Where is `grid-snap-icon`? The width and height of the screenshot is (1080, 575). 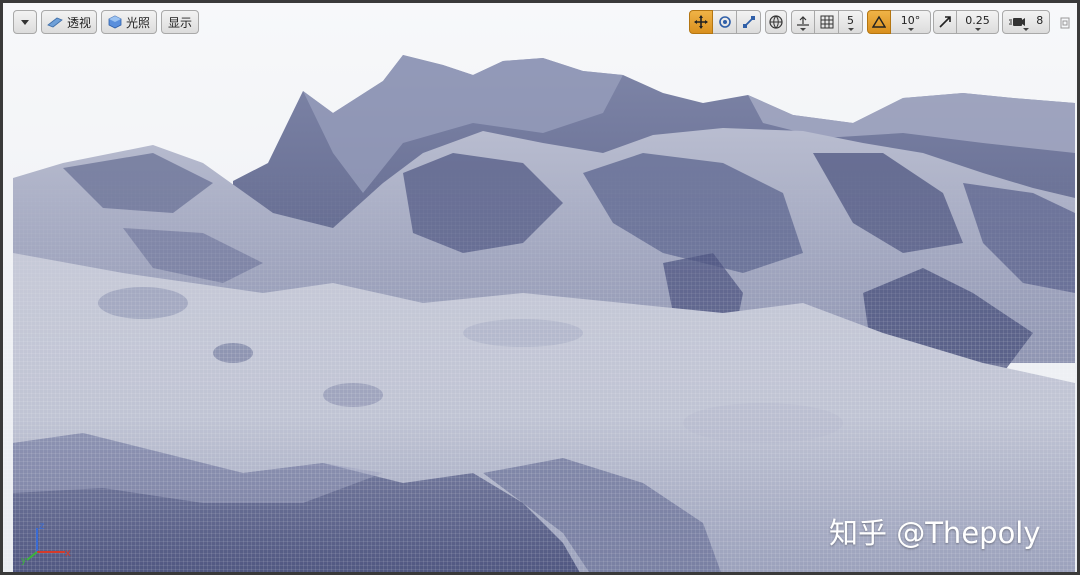 grid-snap-icon is located at coordinates (826, 22).